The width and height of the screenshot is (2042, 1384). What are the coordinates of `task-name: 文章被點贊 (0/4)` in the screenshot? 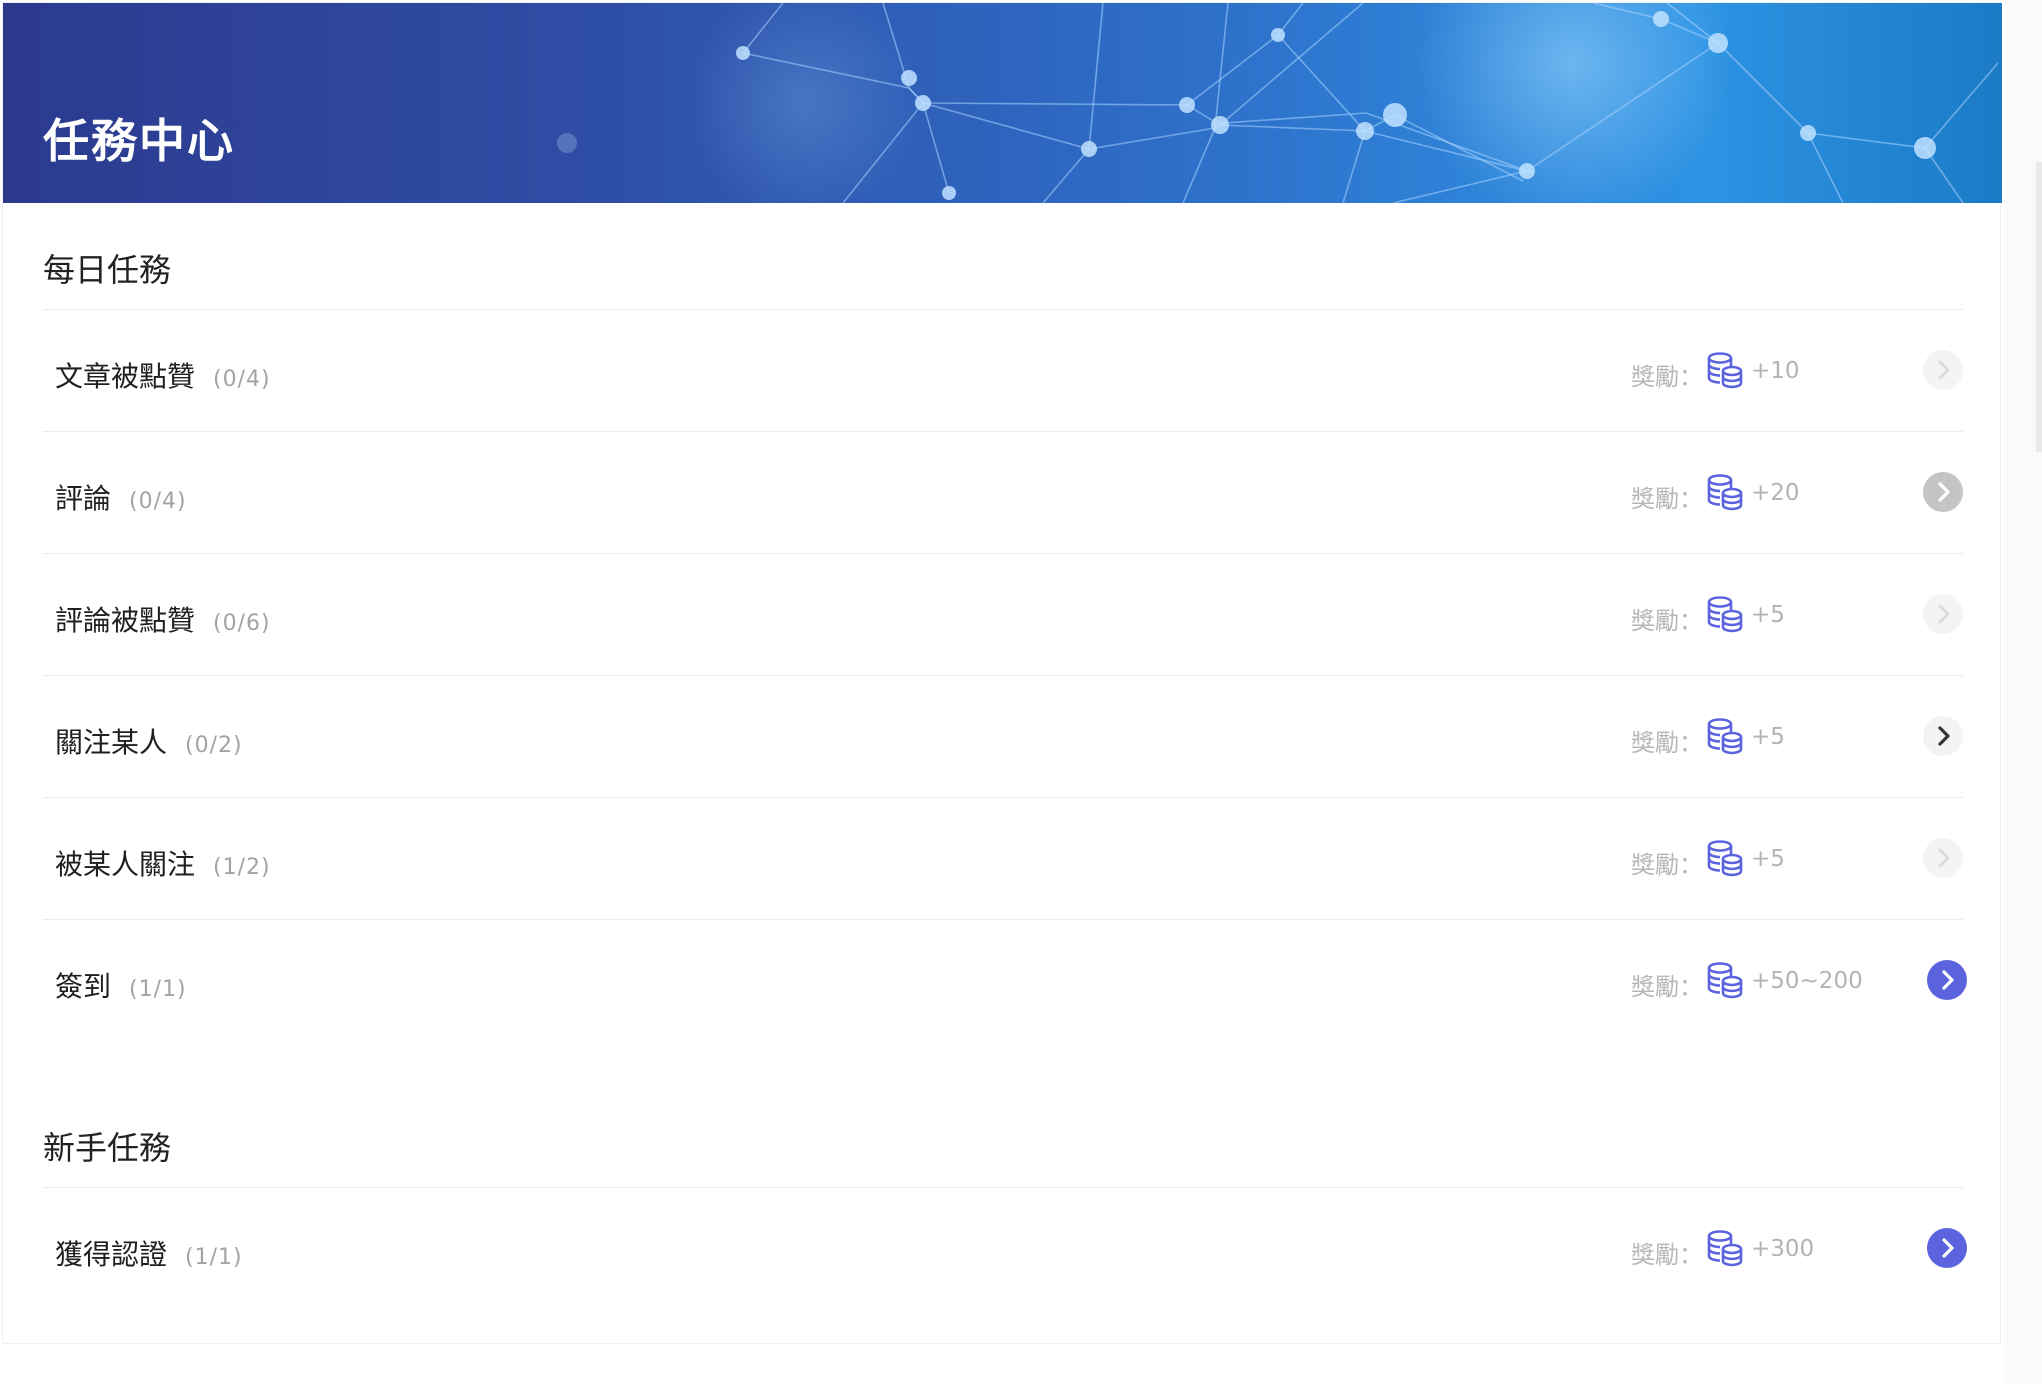 It's located at (163, 376).